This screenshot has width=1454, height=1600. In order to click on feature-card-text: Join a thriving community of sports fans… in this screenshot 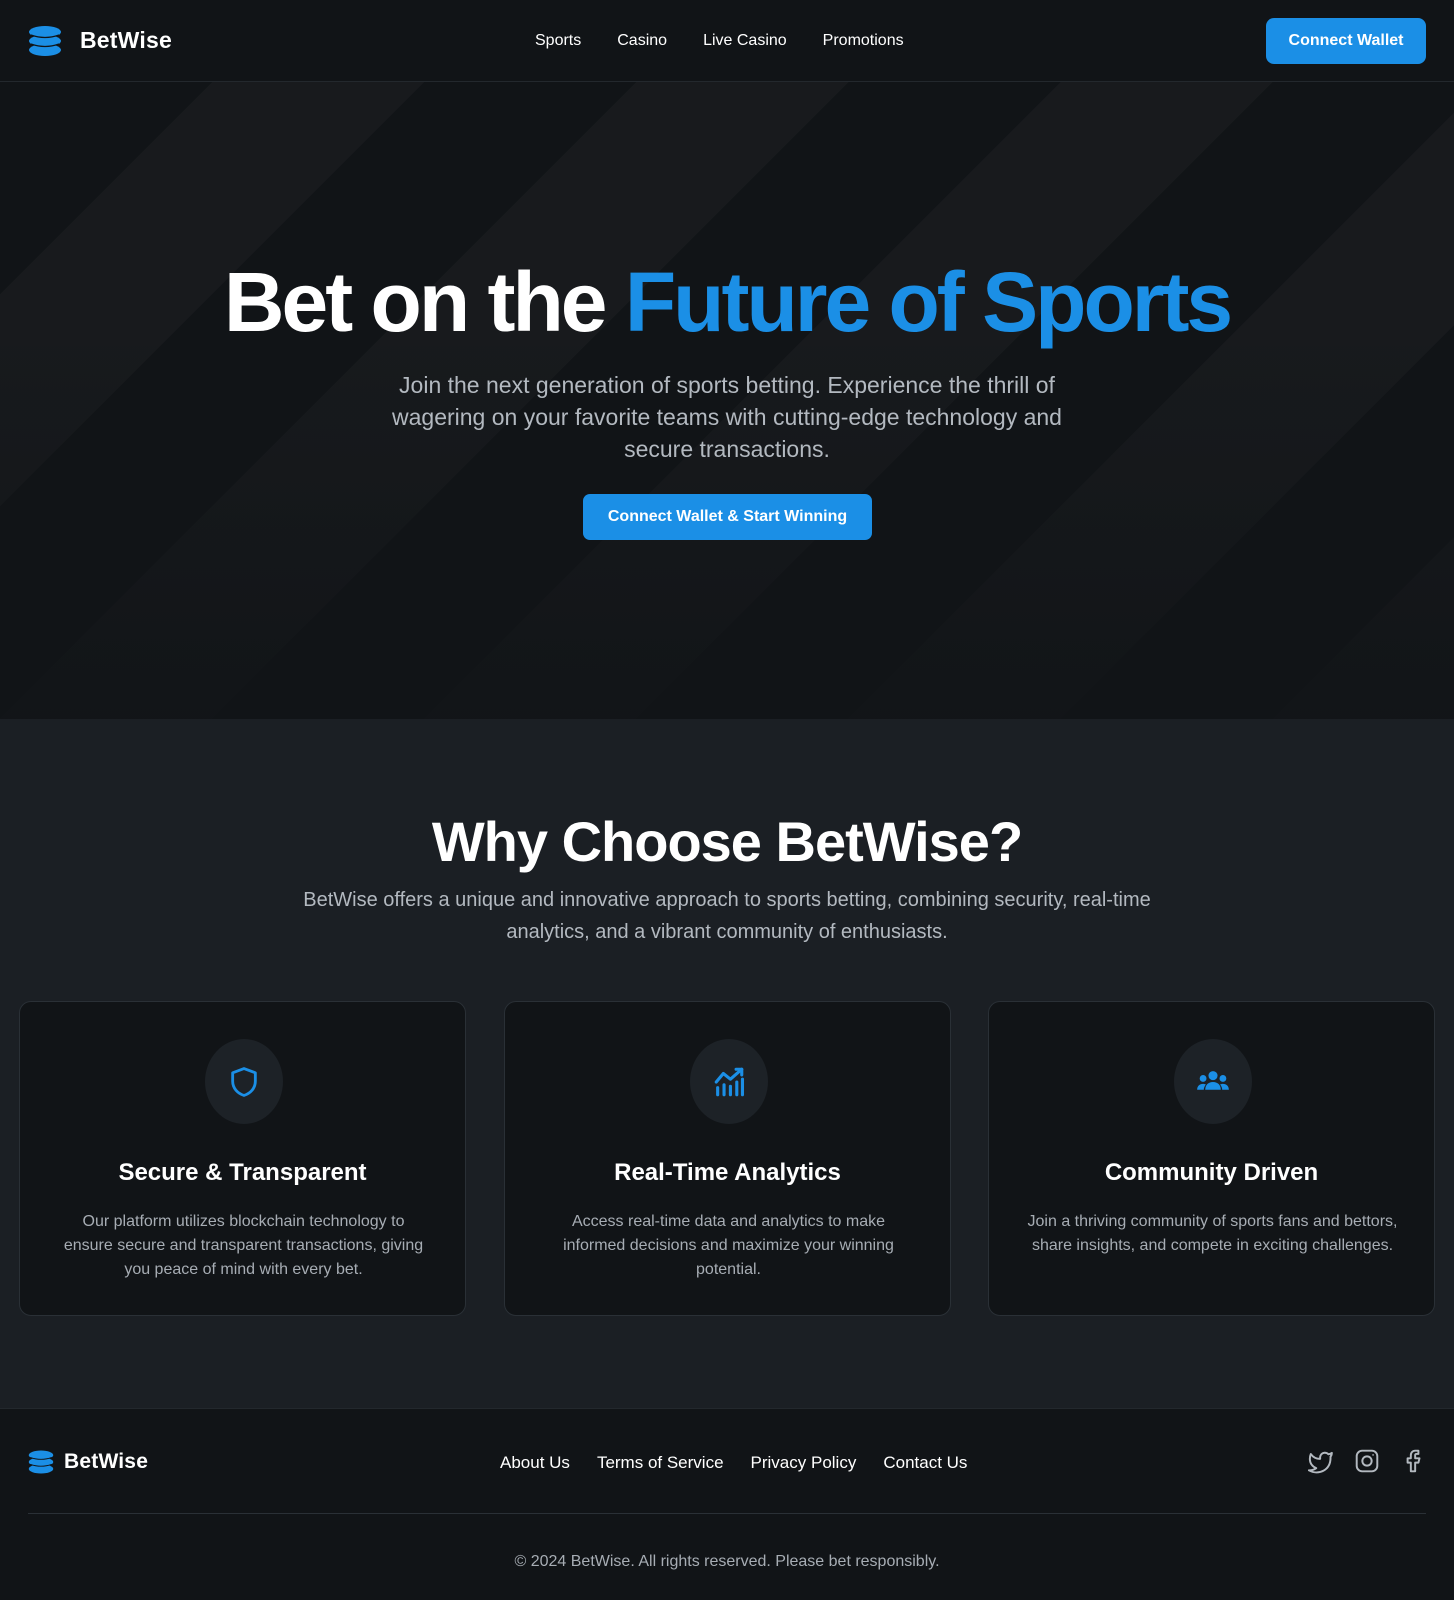, I will do `click(1212, 1233)`.